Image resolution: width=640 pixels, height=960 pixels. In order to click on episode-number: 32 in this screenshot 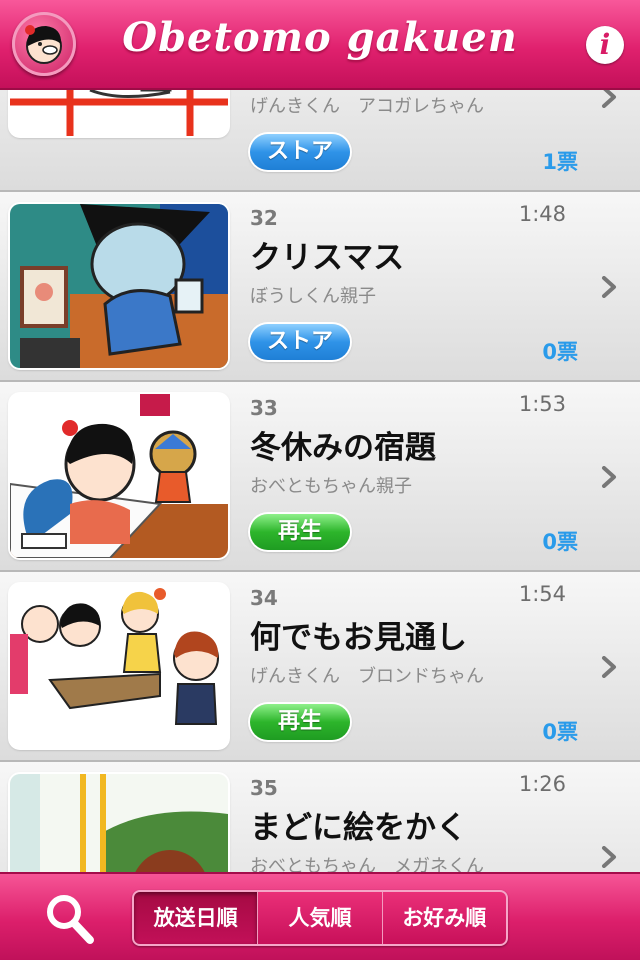, I will do `click(264, 218)`.